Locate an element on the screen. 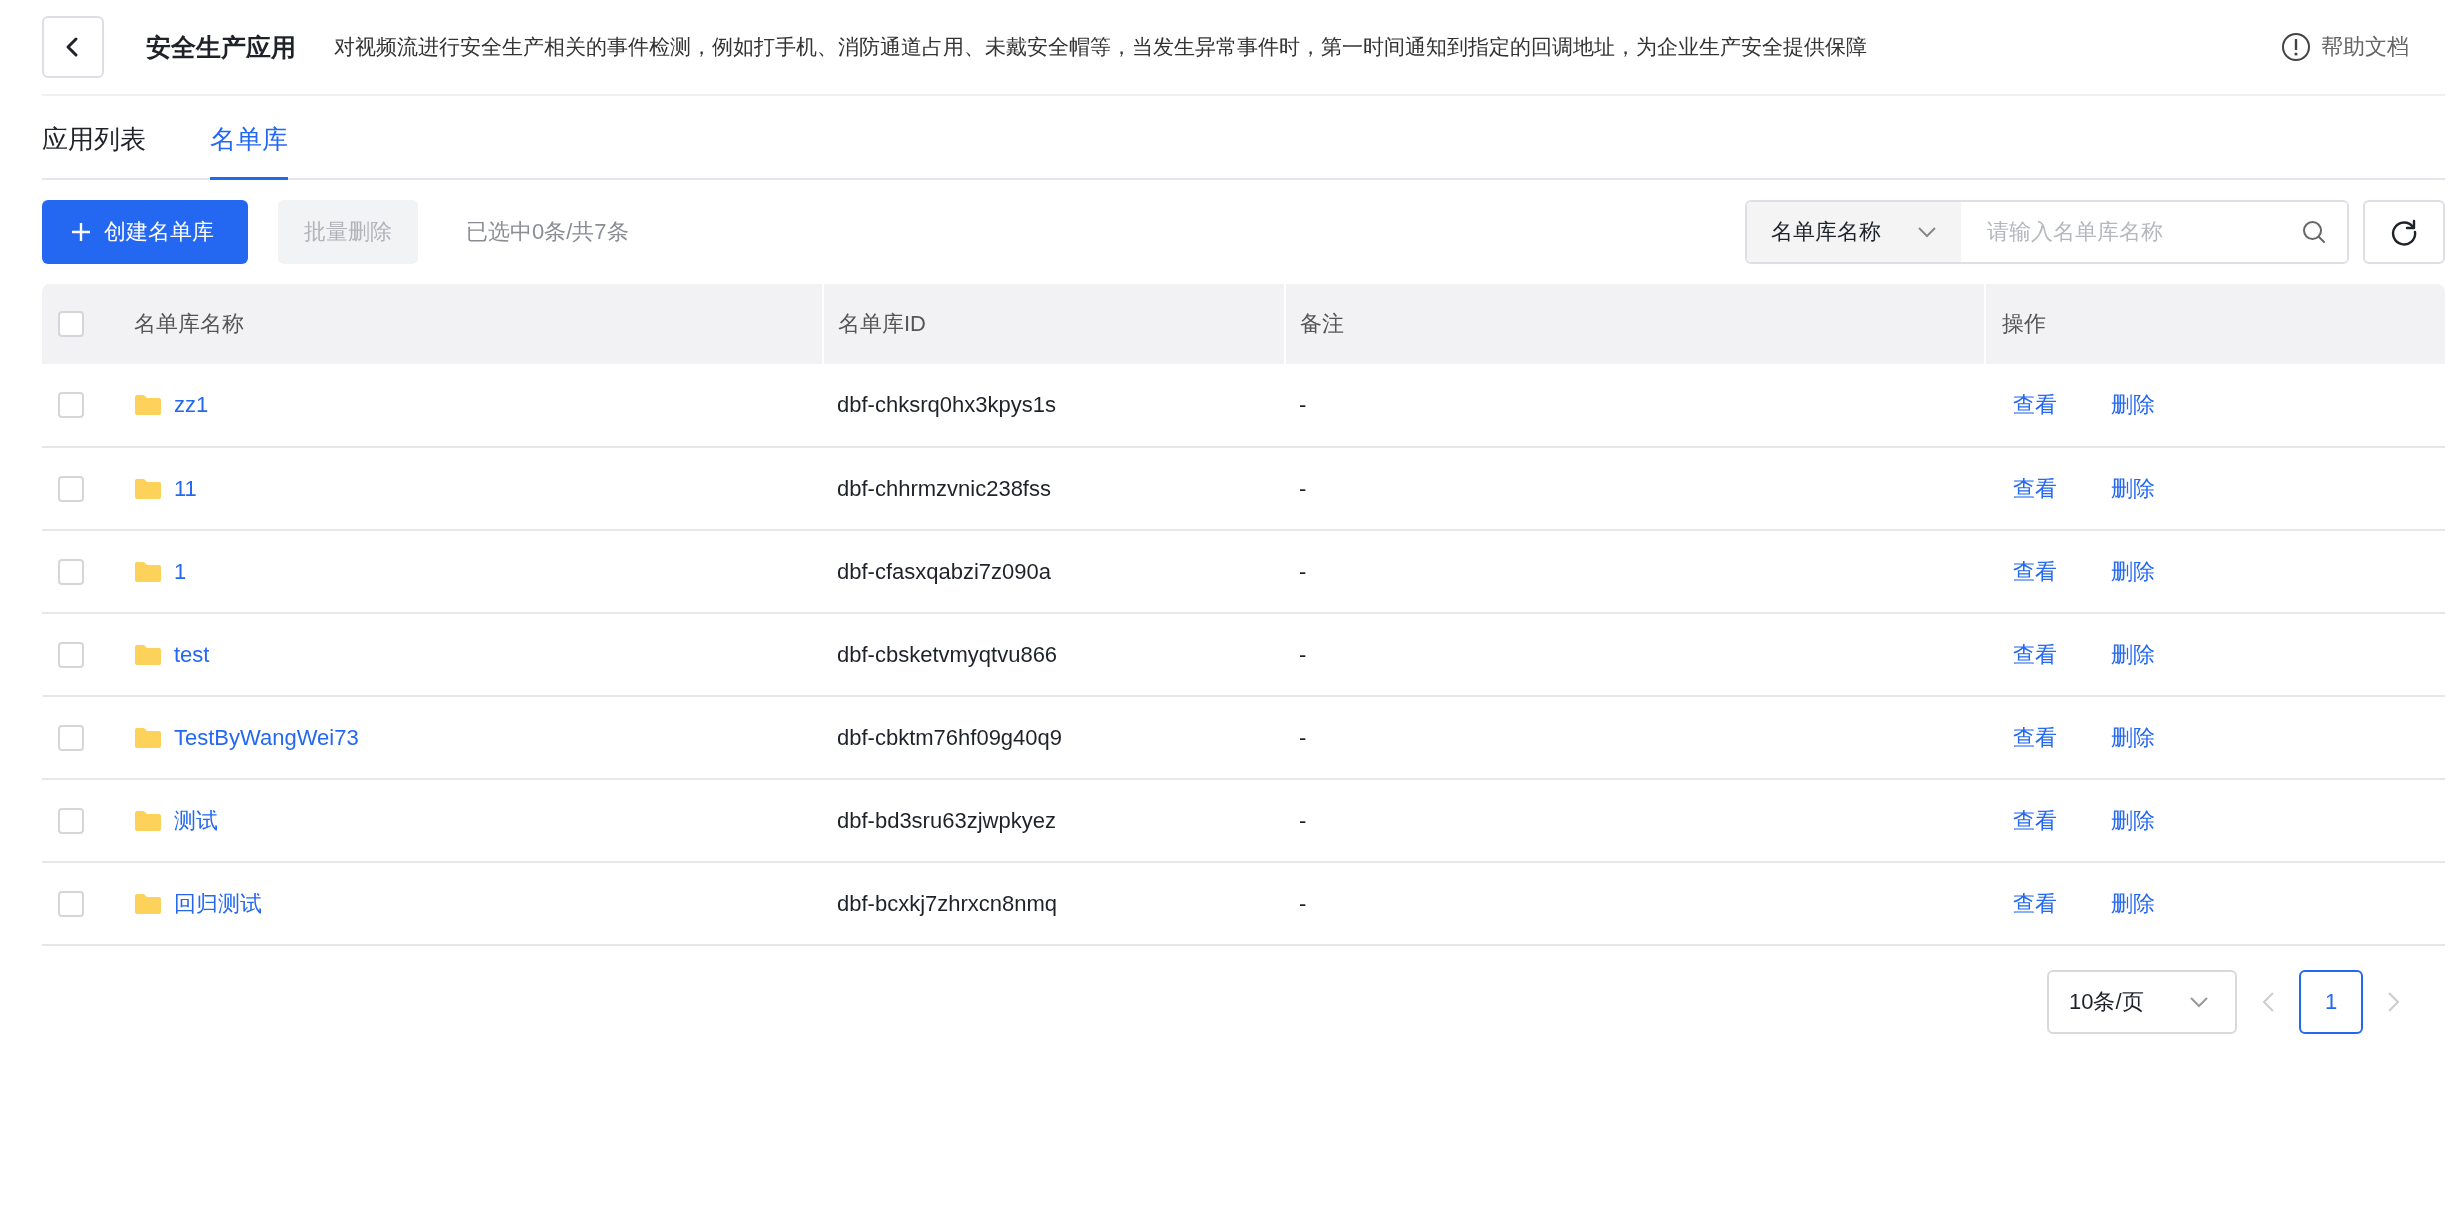 Image resolution: width=2450 pixels, height=1228 pixels. name-link: 回归测试 is located at coordinates (218, 903).